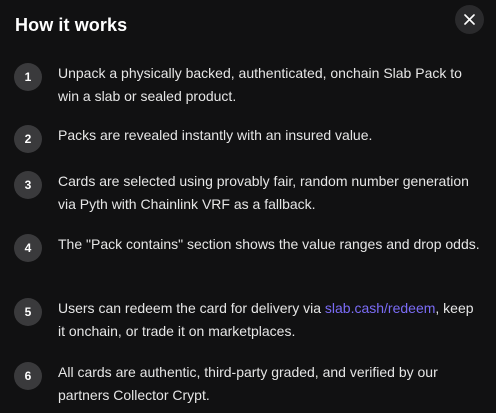  I want to click on close-icon, so click(469, 19).